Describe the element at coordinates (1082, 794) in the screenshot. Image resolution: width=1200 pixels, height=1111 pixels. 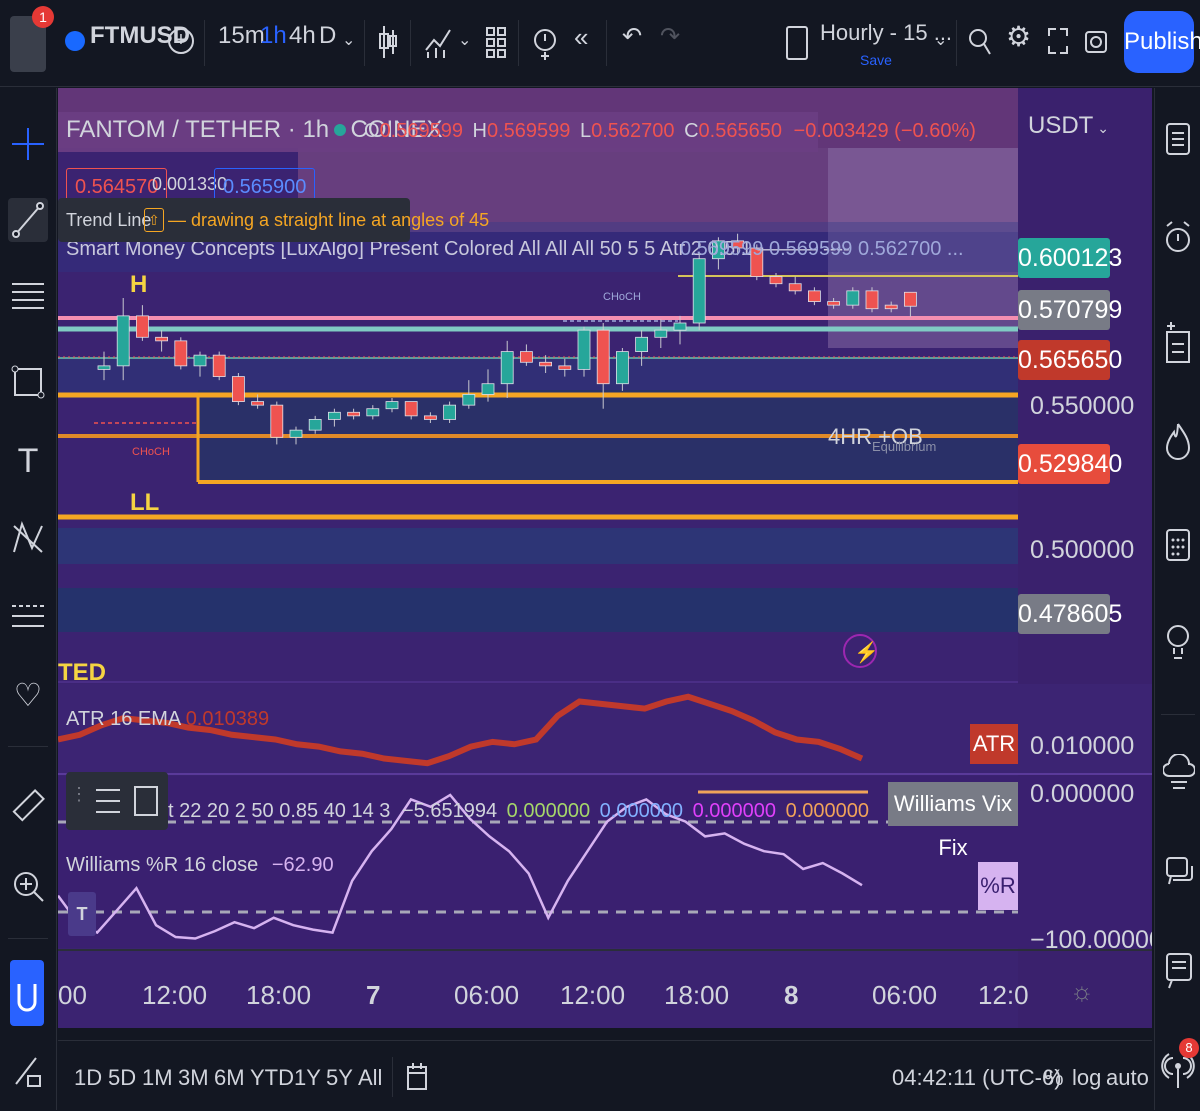
I see `vix-axis-value: 0.000000` at that location.